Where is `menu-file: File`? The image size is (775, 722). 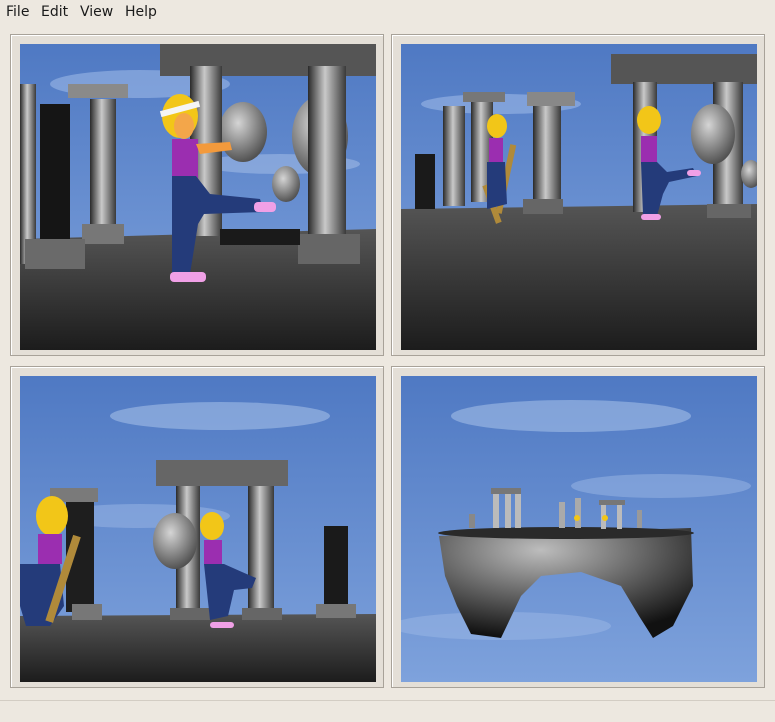
menu-file: File is located at coordinates (17, 13).